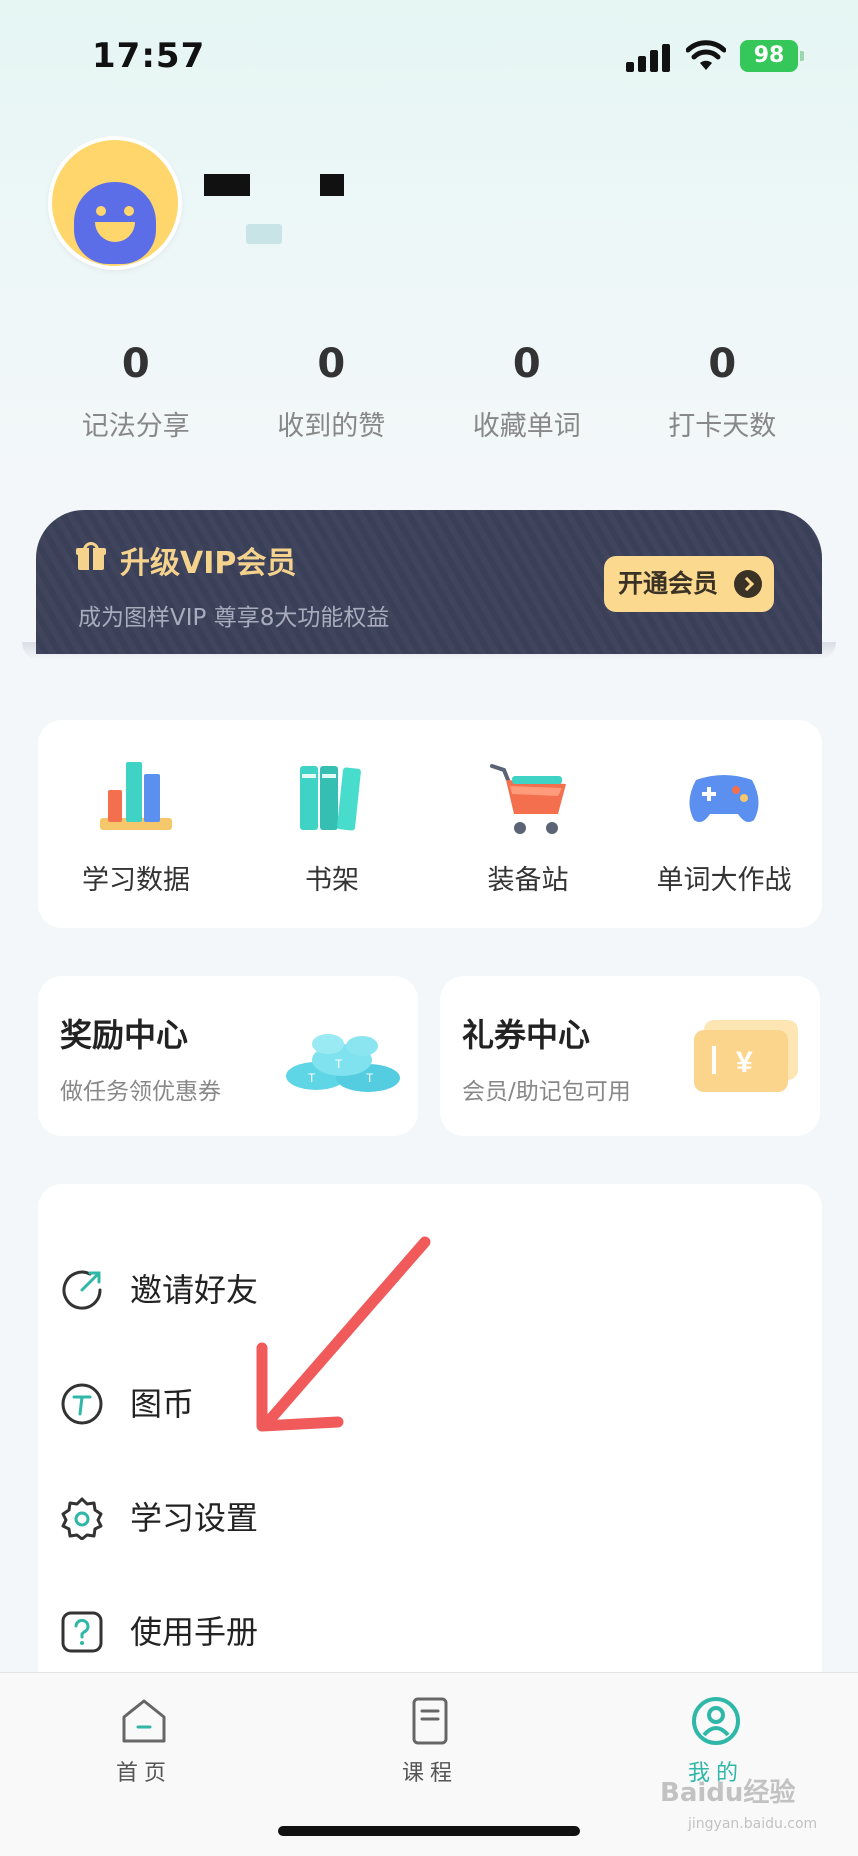 The width and height of the screenshot is (858, 1856). What do you see at coordinates (194, 1518) in the screenshot?
I see `menu-label: 学习设置` at bounding box center [194, 1518].